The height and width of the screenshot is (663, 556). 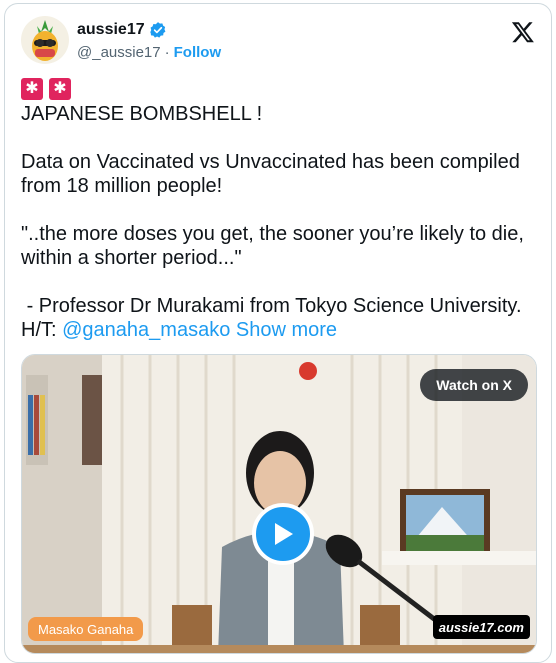 I want to click on pineapple-avatar-icon, so click(x=45, y=40).